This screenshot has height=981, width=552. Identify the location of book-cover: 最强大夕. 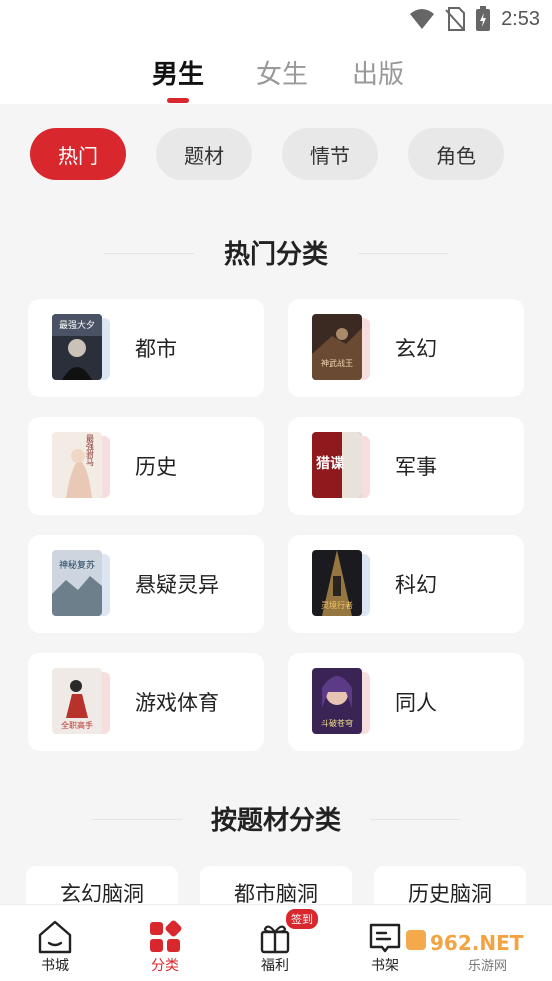
(77, 347).